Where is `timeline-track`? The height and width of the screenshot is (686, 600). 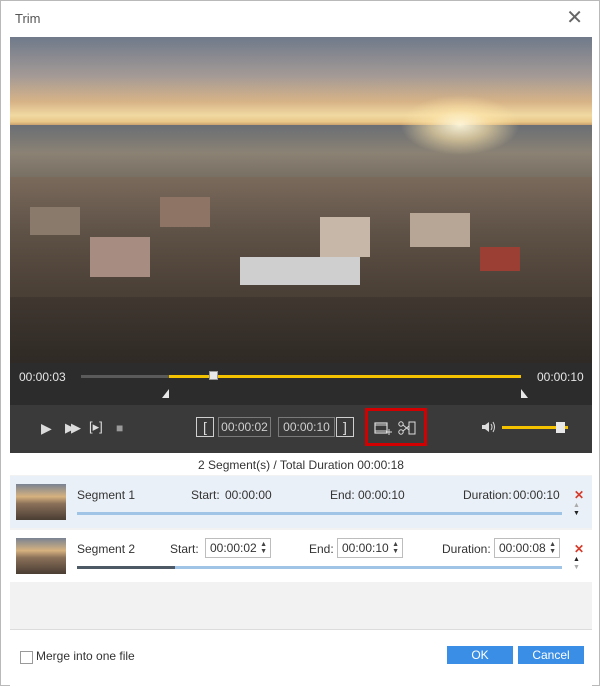 timeline-track is located at coordinates (301, 375).